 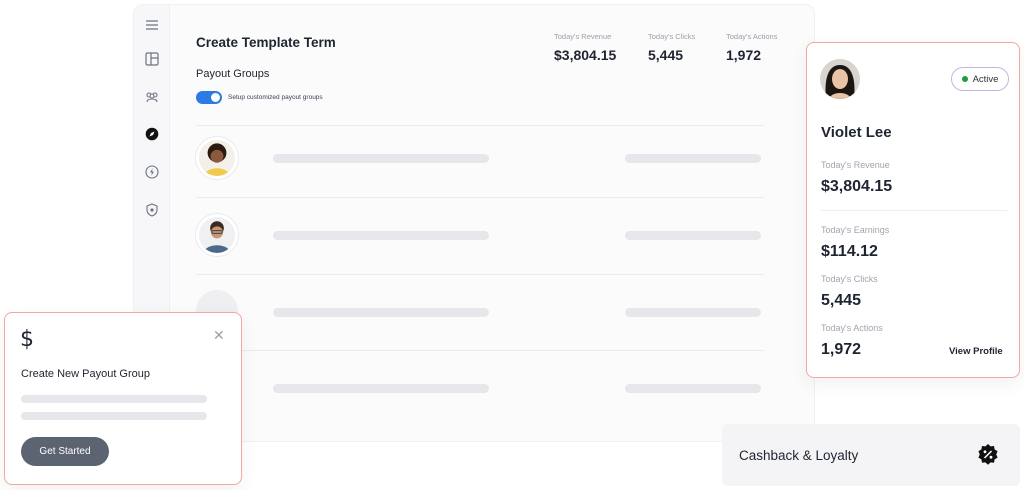 I want to click on stat-revenue: Today's Revenue $3,804.15, so click(x=585, y=47).